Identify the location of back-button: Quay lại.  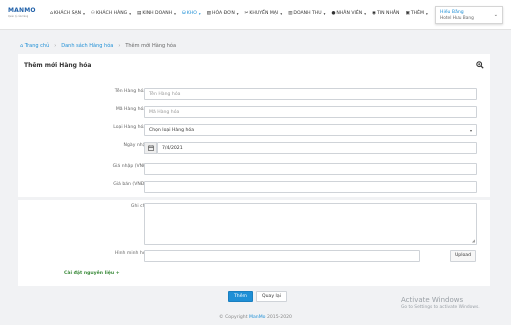
(271, 296).